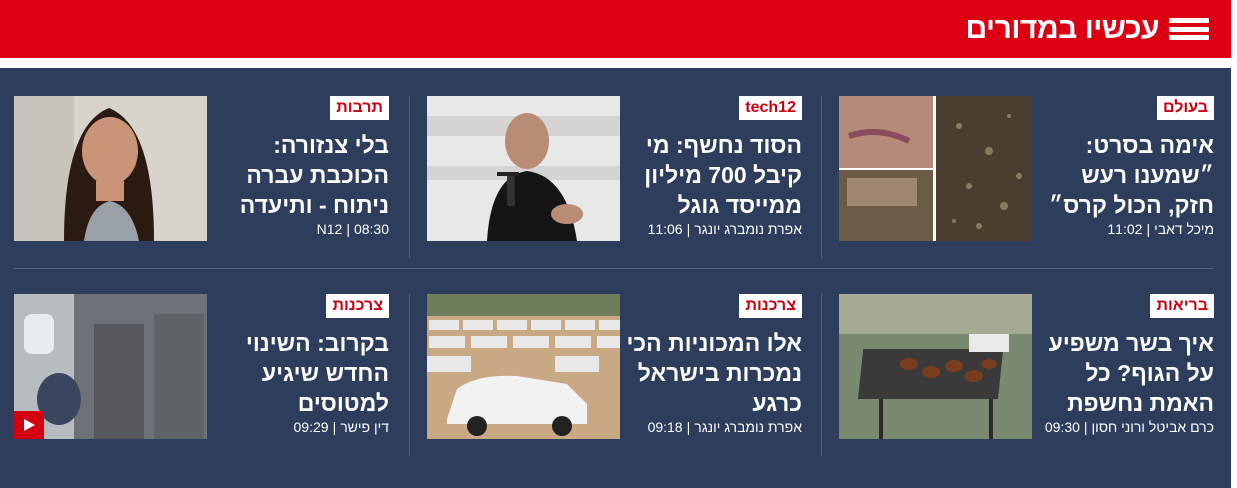  What do you see at coordinates (615, 63) in the screenshot?
I see `header-divider` at bounding box center [615, 63].